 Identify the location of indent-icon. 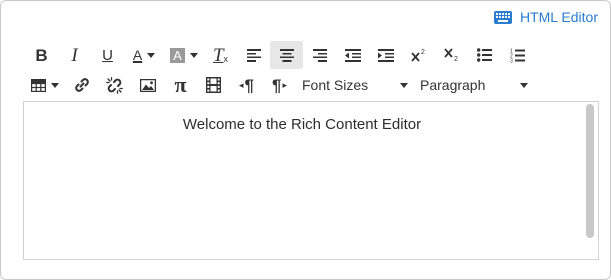
(385, 55).